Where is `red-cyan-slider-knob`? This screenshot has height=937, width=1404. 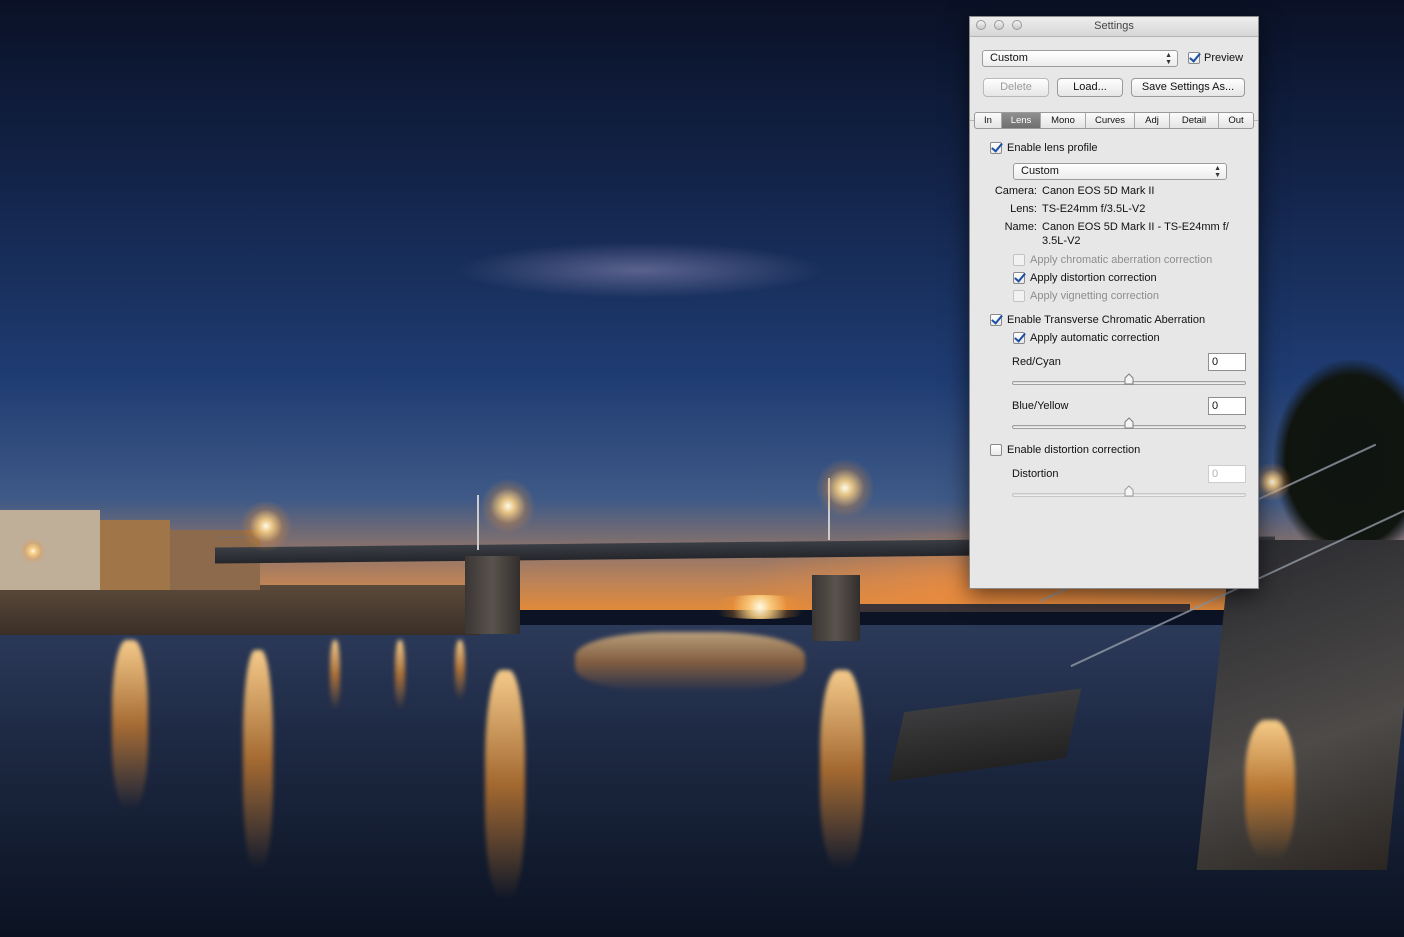 red-cyan-slider-knob is located at coordinates (1129, 379).